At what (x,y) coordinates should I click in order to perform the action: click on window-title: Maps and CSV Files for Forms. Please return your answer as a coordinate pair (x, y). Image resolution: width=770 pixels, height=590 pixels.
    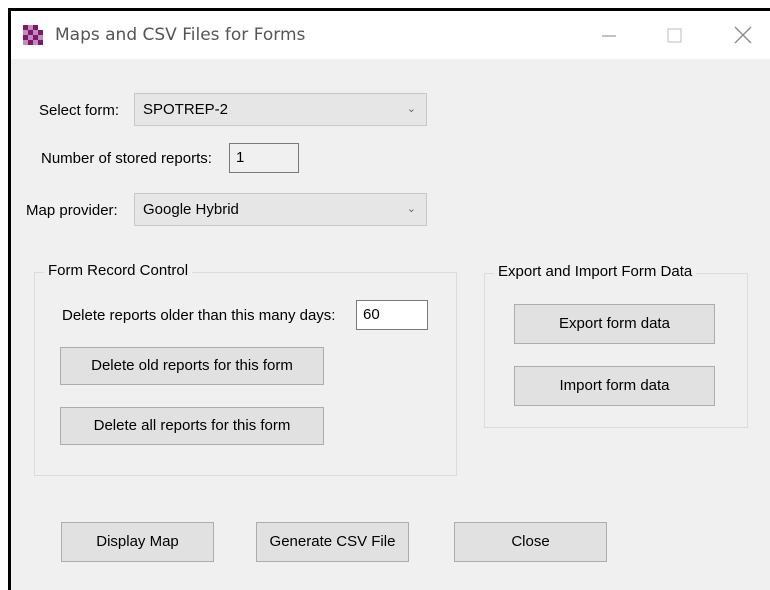
    Looking at the image, I should click on (180, 35).